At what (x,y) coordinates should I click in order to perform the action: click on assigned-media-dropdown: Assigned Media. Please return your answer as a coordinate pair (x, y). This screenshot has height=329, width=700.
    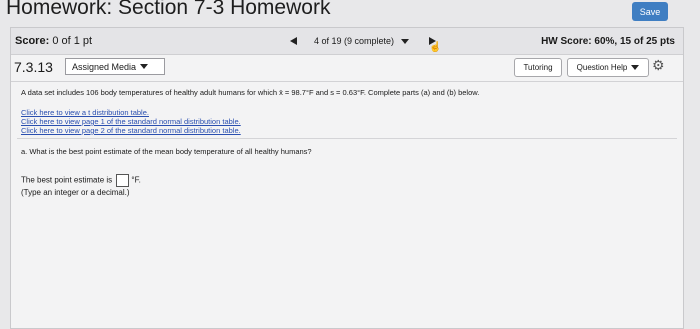
    Looking at the image, I should click on (115, 66).